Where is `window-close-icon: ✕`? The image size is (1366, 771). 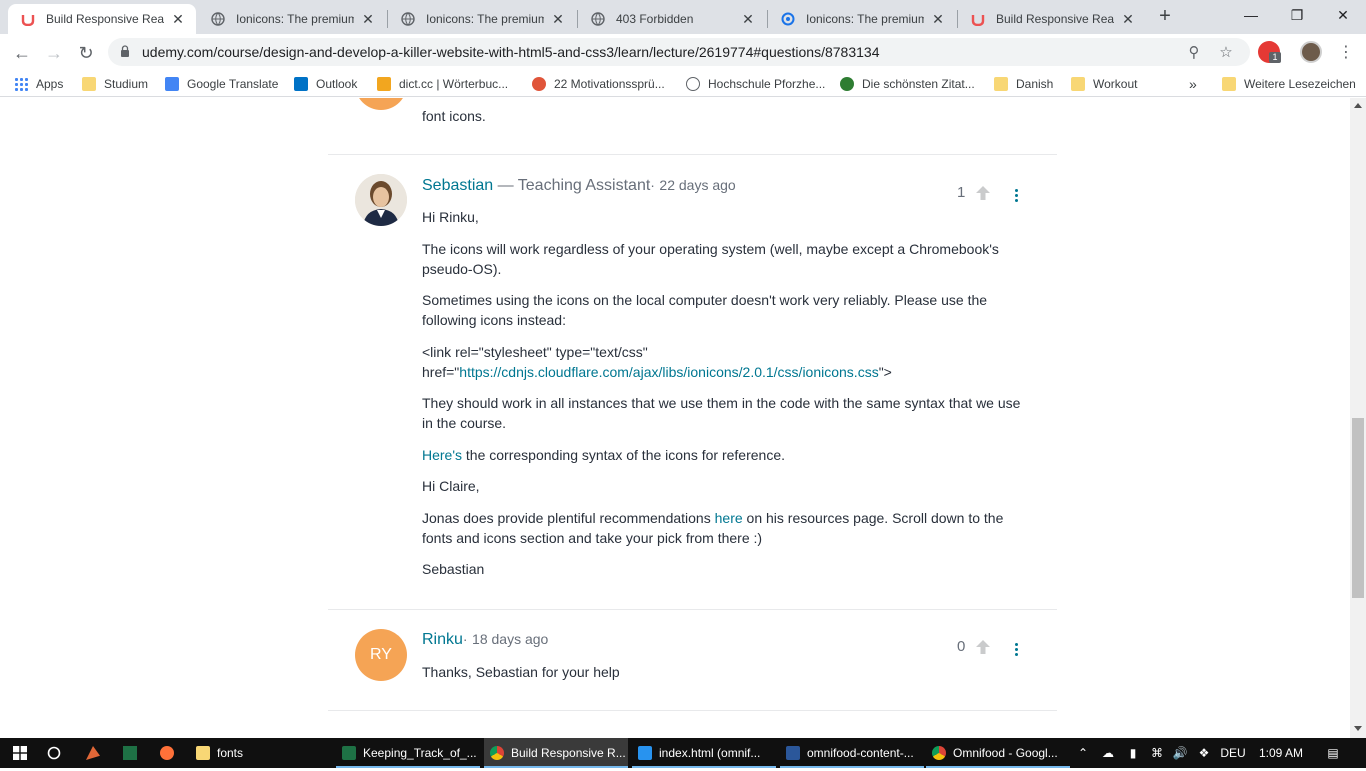
window-close-icon: ✕ is located at coordinates (1343, 16).